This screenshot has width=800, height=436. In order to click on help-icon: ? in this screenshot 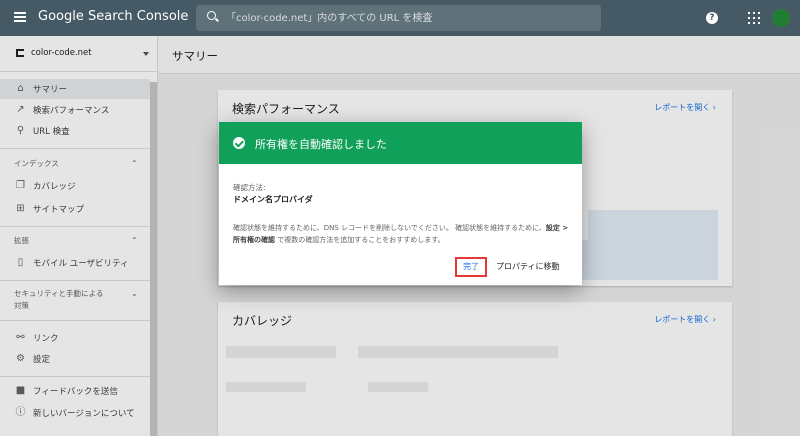, I will do `click(712, 18)`.